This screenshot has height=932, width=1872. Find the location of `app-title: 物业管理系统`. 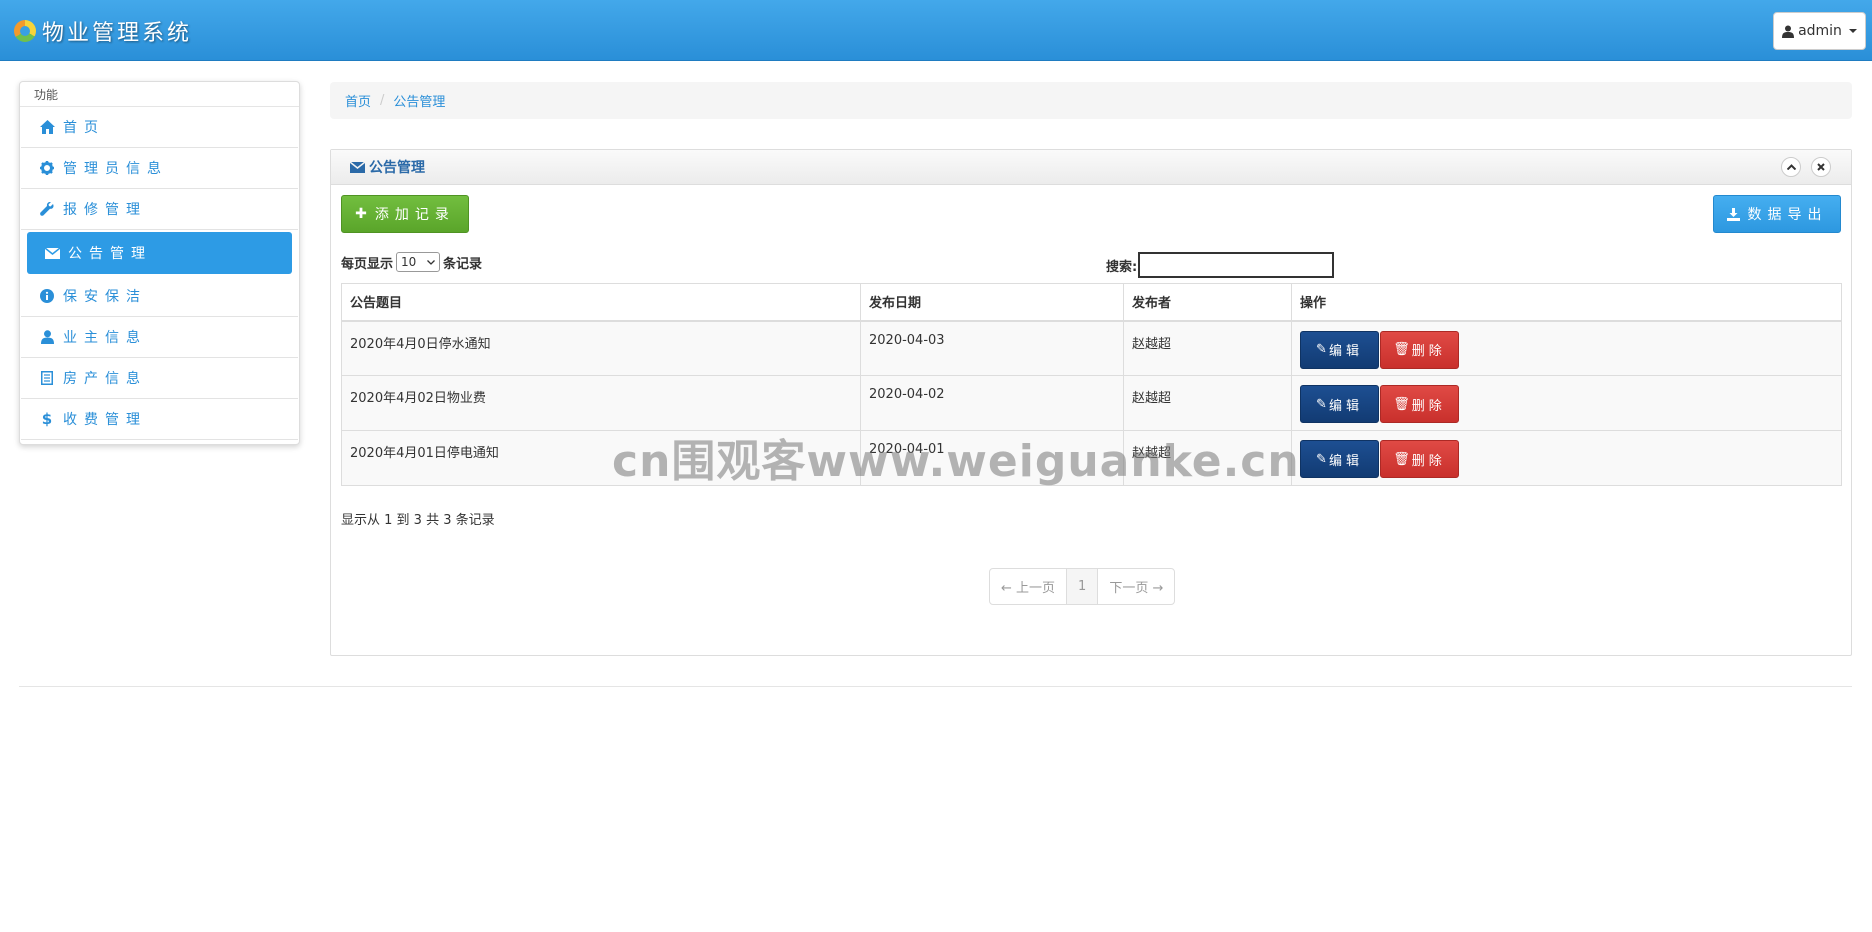

app-title: 物业管理系统 is located at coordinates (117, 33).